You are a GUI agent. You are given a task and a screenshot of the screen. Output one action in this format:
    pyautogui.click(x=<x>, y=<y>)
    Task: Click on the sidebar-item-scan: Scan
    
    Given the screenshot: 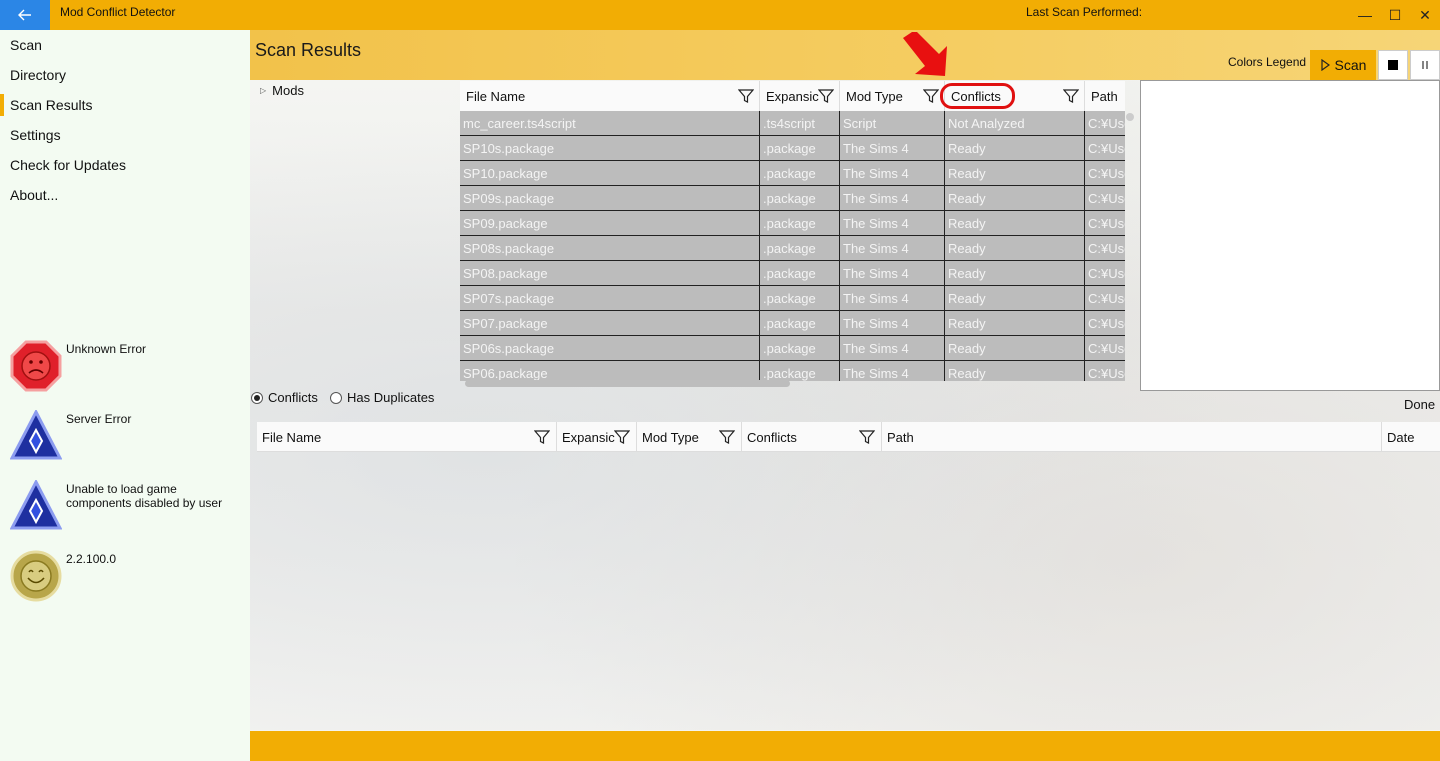 What is the action you would take?
    pyautogui.click(x=125, y=45)
    